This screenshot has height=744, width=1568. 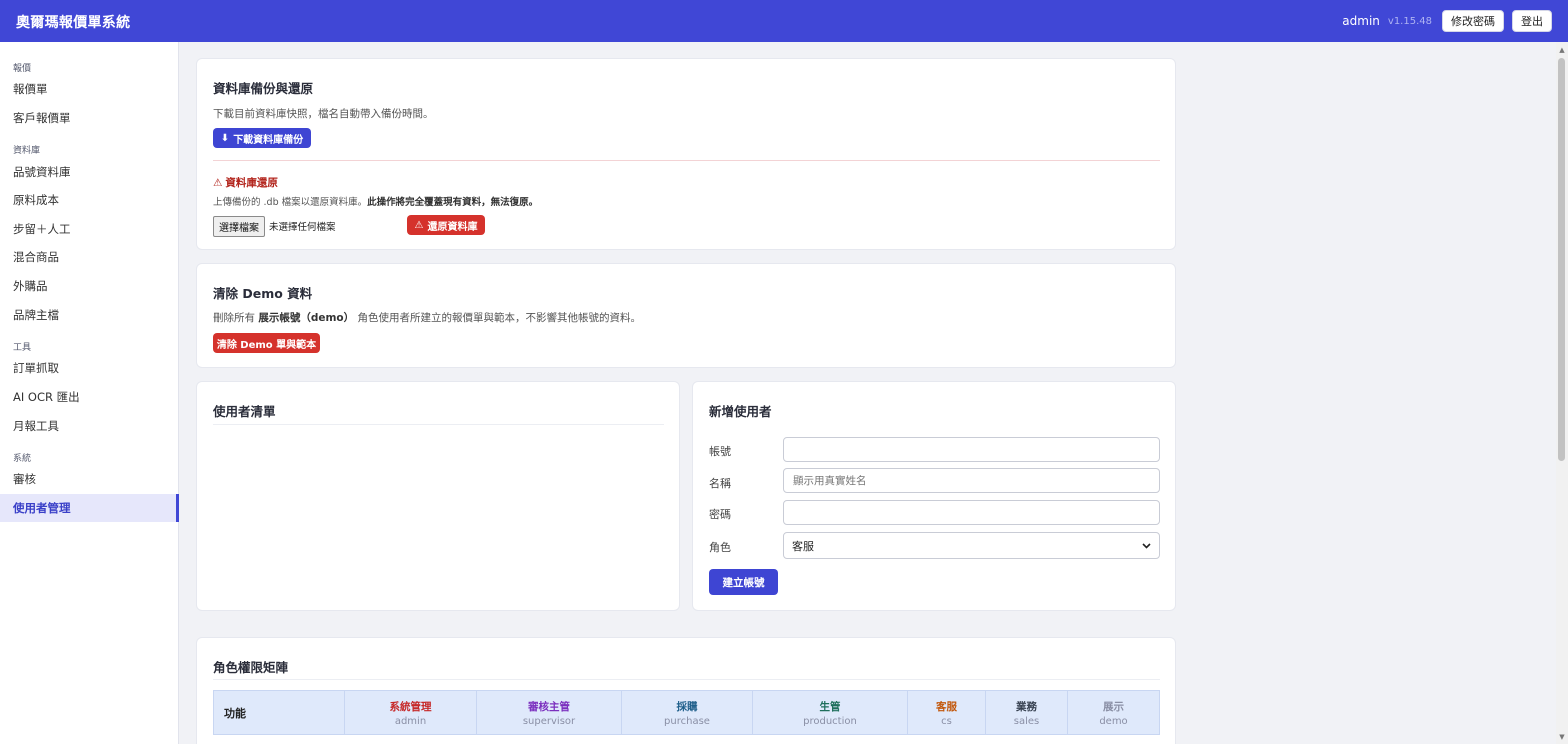 I want to click on password-input, so click(x=971, y=512).